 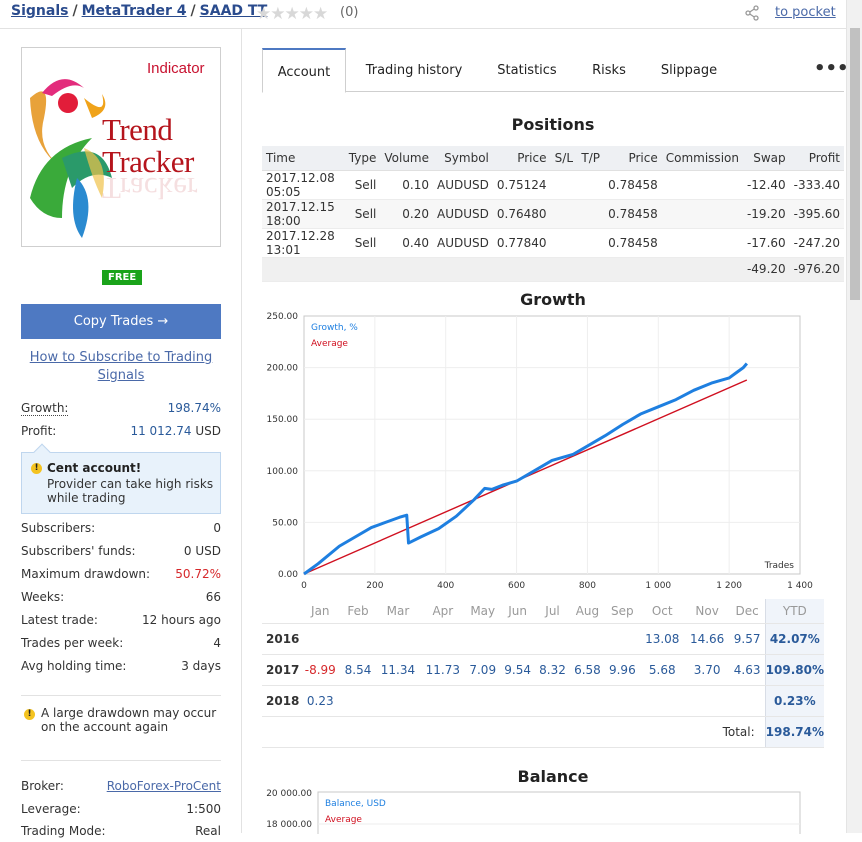 What do you see at coordinates (43, 597) in the screenshot?
I see `stat-label: Weeks:` at bounding box center [43, 597].